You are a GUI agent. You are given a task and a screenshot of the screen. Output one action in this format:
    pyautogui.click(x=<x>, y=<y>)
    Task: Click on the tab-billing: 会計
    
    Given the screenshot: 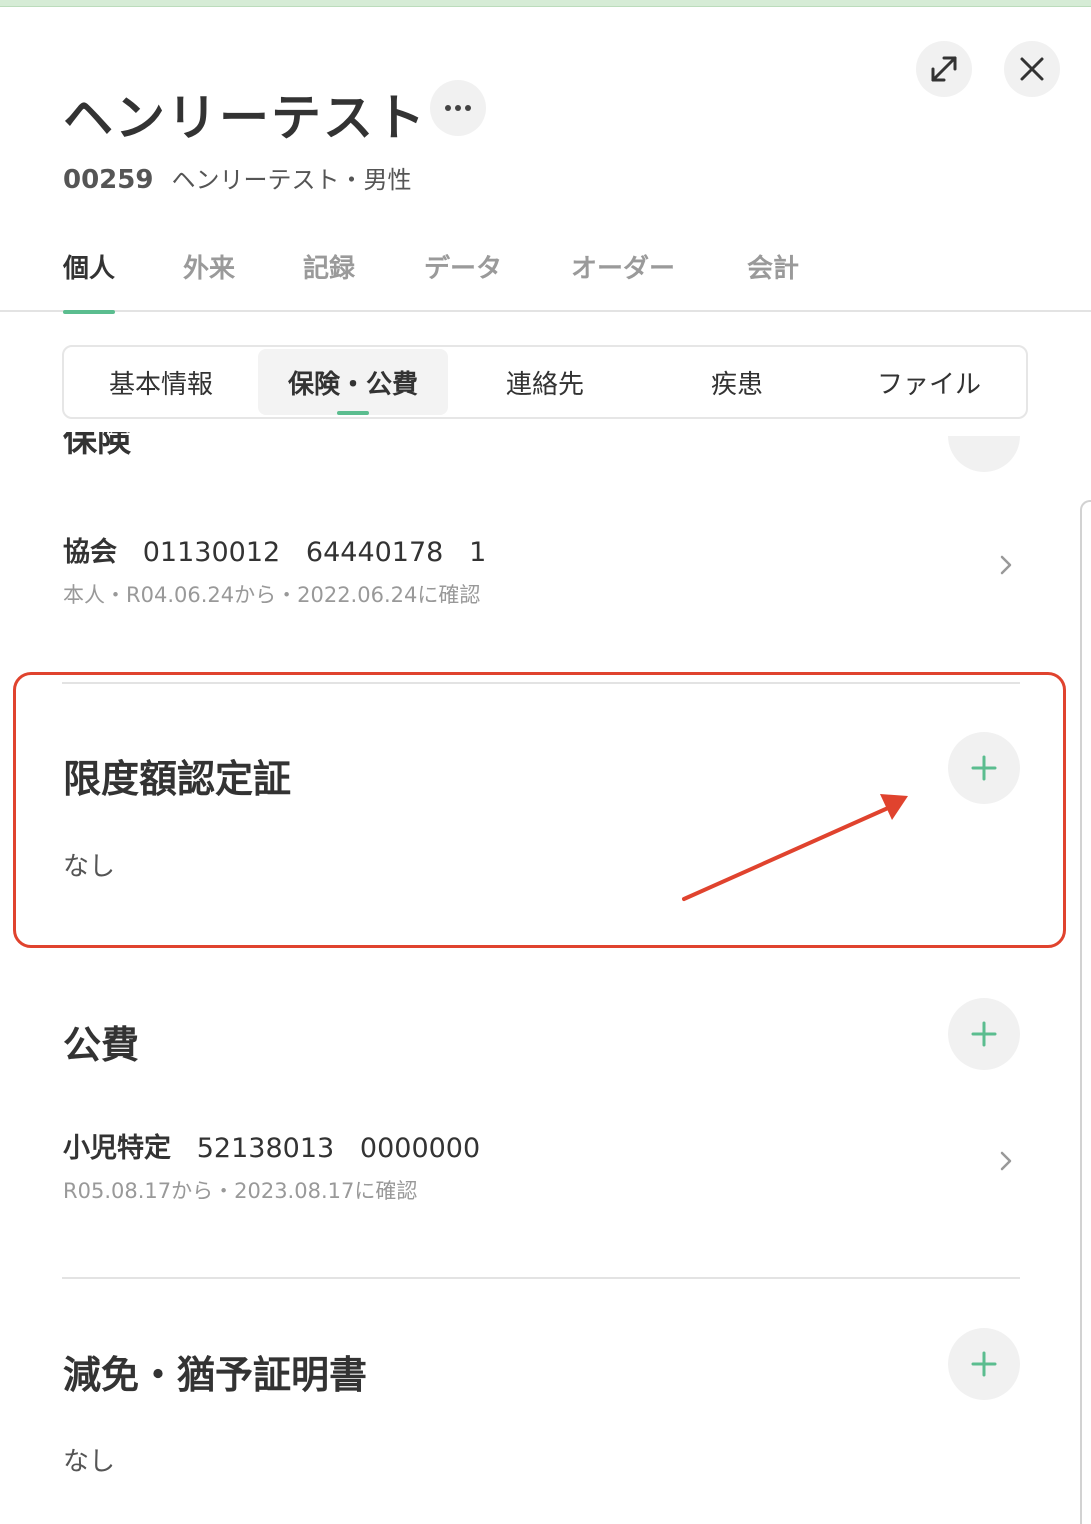 What is the action you would take?
    pyautogui.click(x=773, y=280)
    